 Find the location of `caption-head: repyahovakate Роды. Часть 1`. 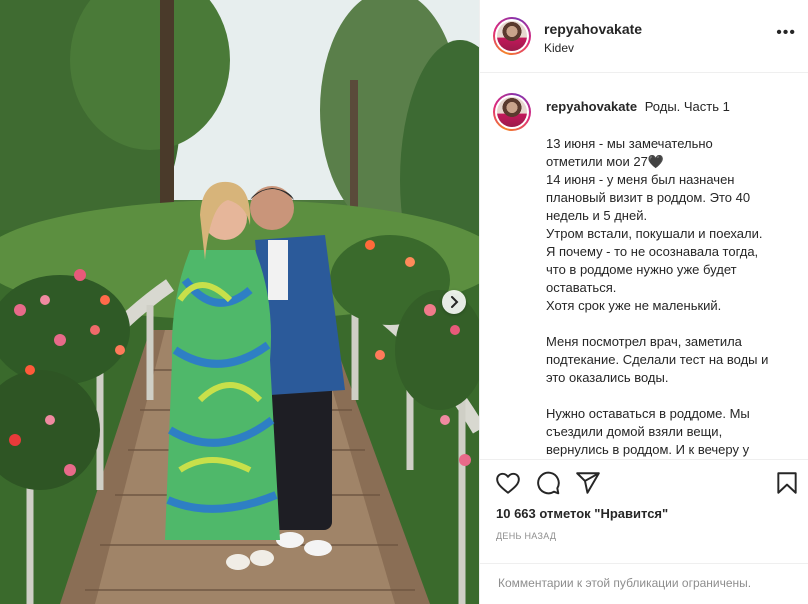

caption-head: repyahovakate Роды. Часть 1 is located at coordinates (638, 106).